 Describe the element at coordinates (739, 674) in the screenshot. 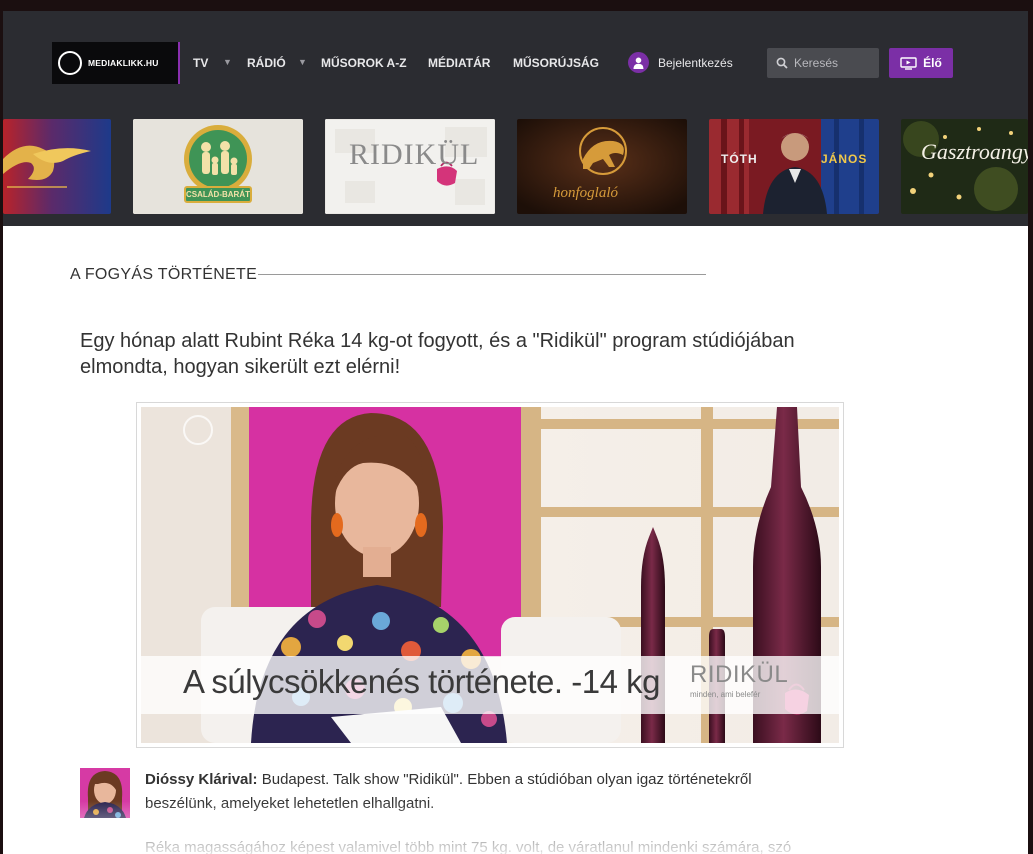

I see `video-brand-watermark: RIDIKÜL` at that location.